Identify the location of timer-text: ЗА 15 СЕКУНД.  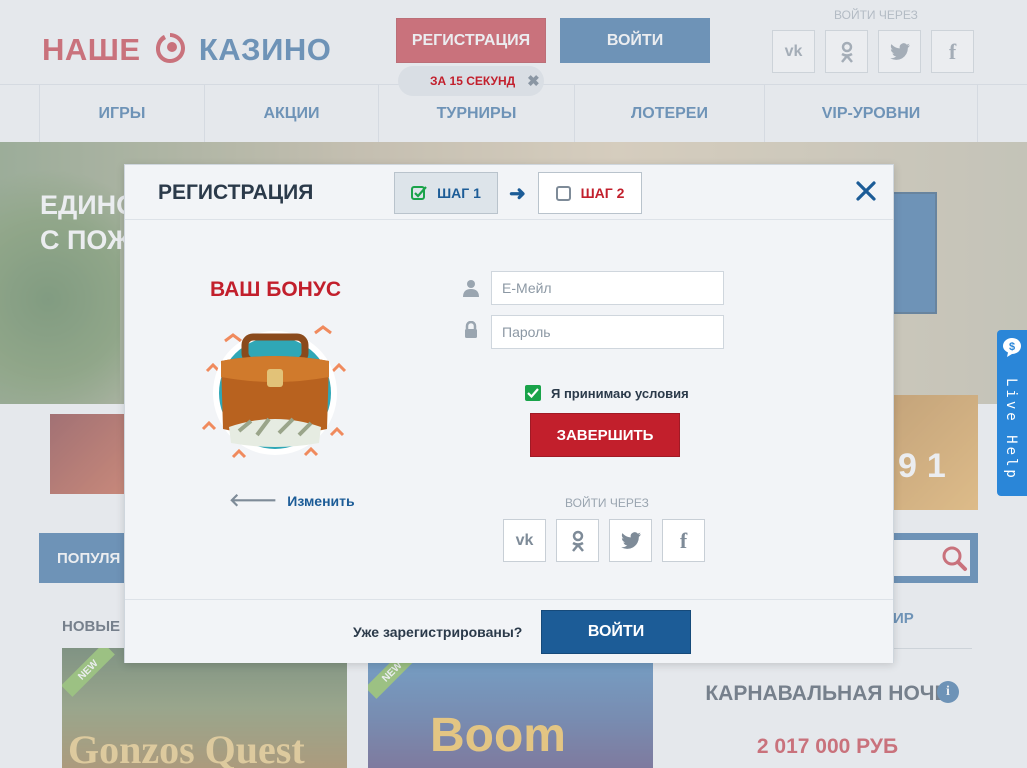
(473, 81).